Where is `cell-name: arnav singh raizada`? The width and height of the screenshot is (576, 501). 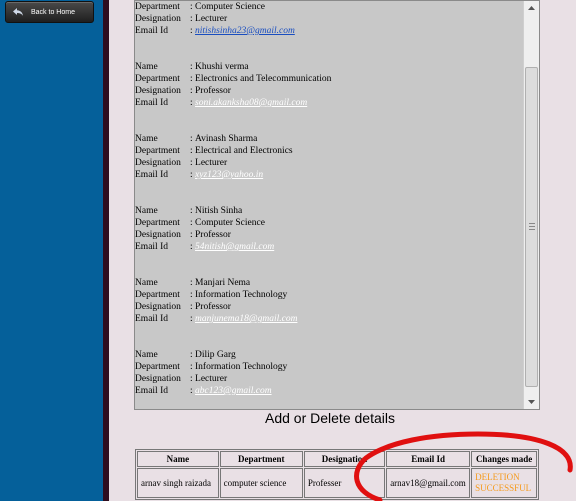 cell-name: arnav singh raizada is located at coordinates (178, 483).